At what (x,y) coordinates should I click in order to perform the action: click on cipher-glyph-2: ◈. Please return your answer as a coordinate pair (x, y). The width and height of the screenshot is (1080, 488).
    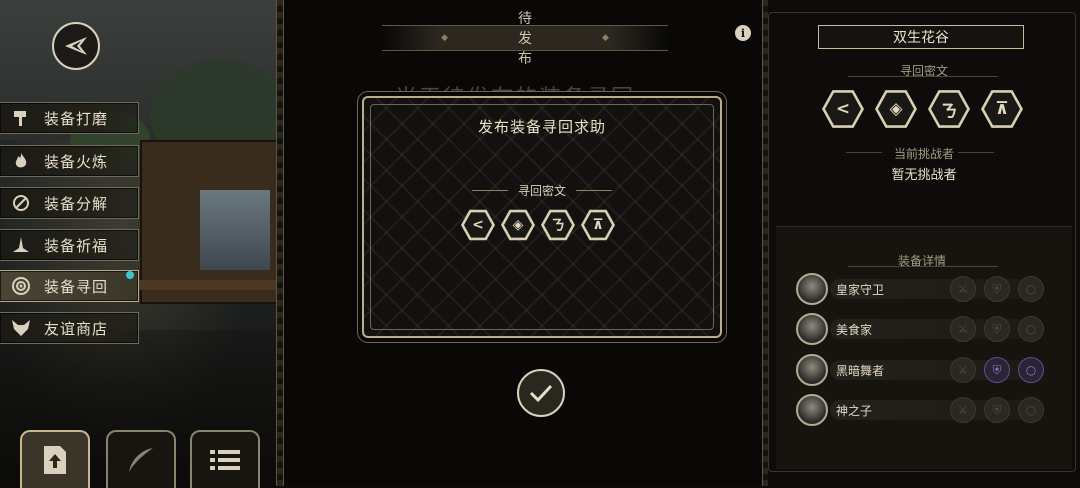
    Looking at the image, I should click on (518, 225).